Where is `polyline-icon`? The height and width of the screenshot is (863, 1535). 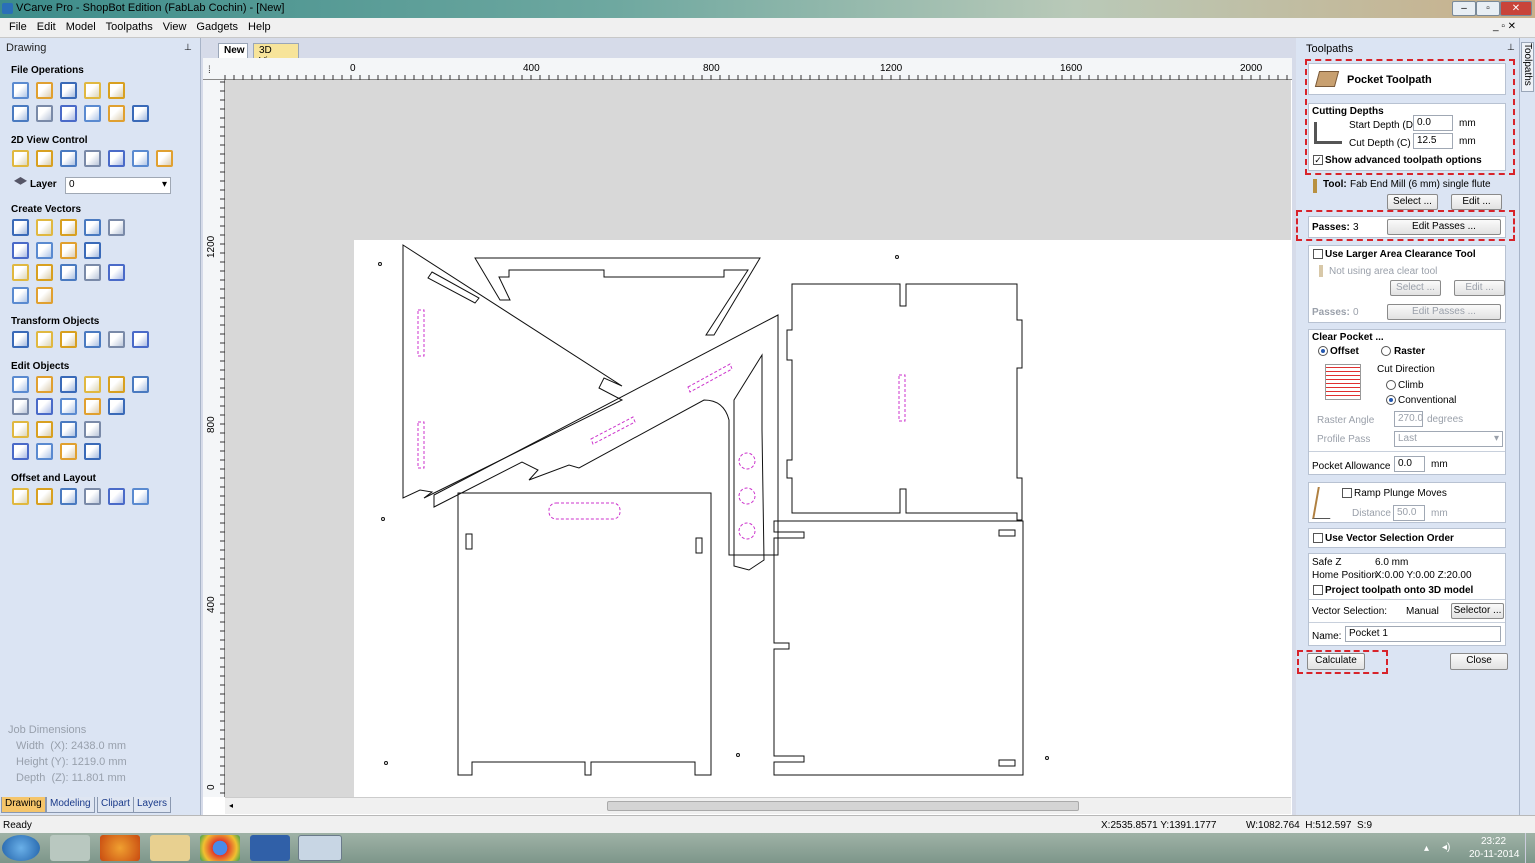 polyline-icon is located at coordinates (20, 250).